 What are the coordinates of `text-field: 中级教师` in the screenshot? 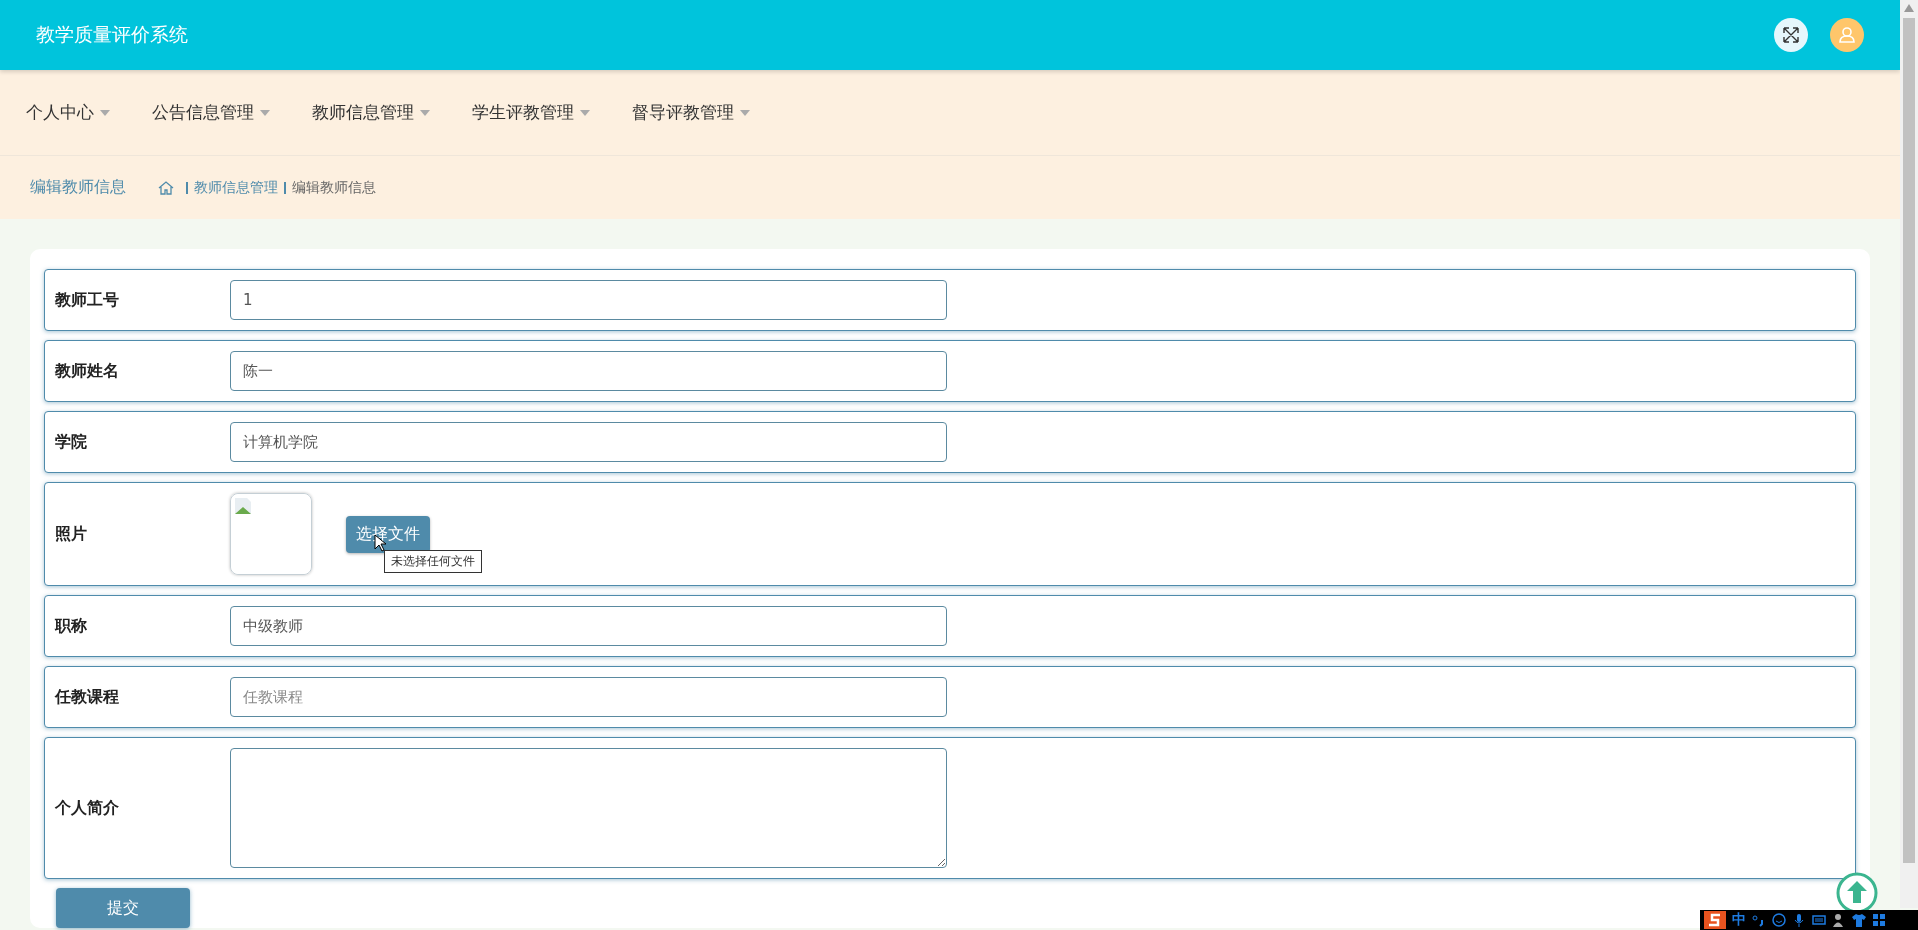 It's located at (588, 626).